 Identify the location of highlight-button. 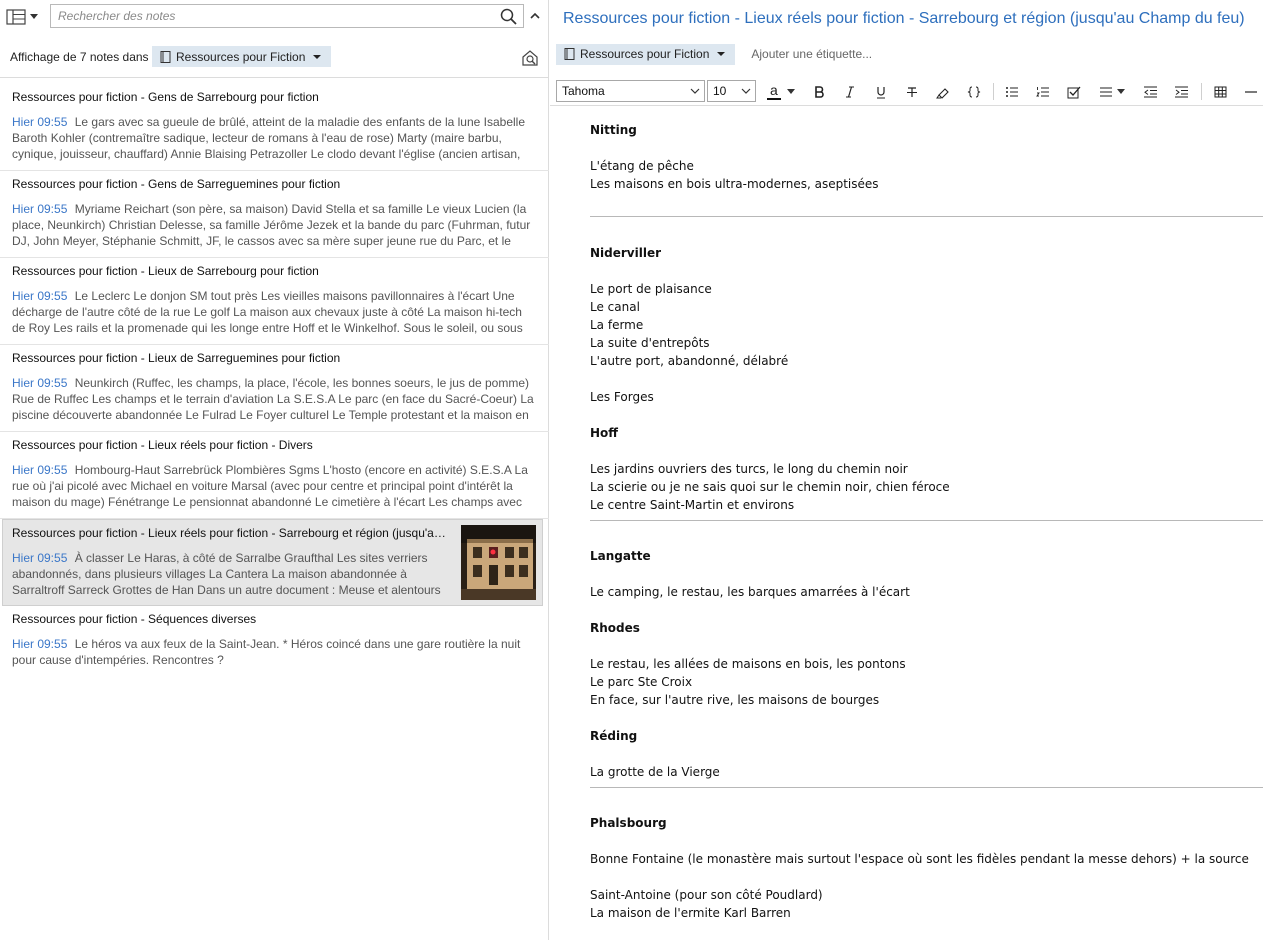
(943, 92).